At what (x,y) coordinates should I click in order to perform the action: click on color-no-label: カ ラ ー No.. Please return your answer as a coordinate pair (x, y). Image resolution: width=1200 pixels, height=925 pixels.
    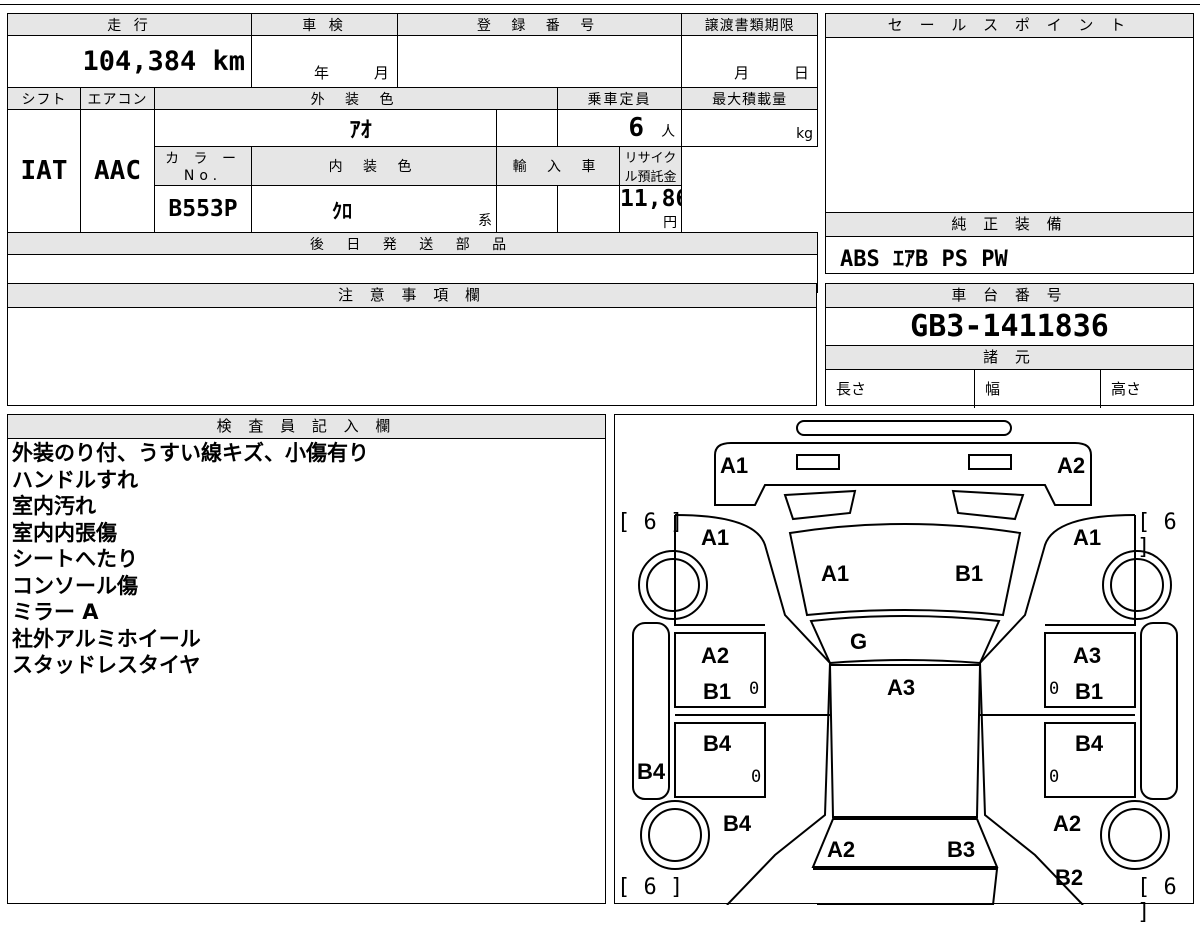
    Looking at the image, I should click on (203, 166).